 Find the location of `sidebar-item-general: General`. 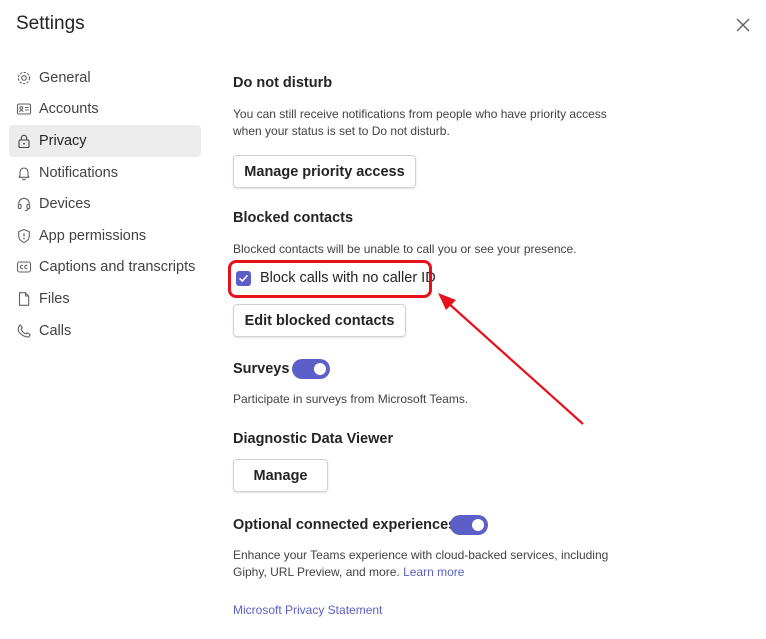

sidebar-item-general: General is located at coordinates (105, 78).